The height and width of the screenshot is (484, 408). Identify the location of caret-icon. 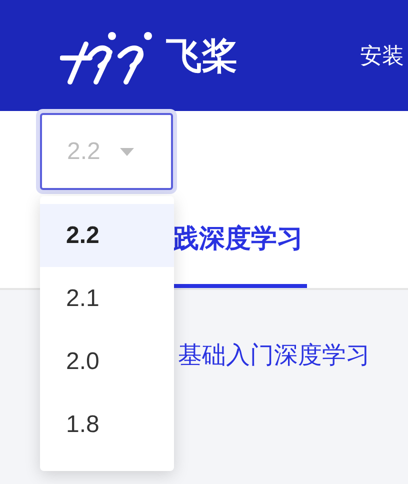
(127, 152).